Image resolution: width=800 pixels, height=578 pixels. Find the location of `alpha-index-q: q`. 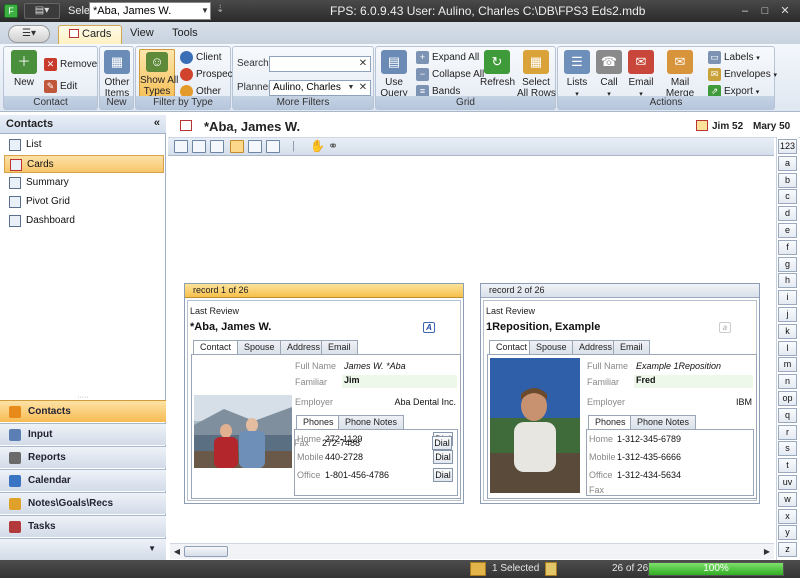

alpha-index-q: q is located at coordinates (787, 415).